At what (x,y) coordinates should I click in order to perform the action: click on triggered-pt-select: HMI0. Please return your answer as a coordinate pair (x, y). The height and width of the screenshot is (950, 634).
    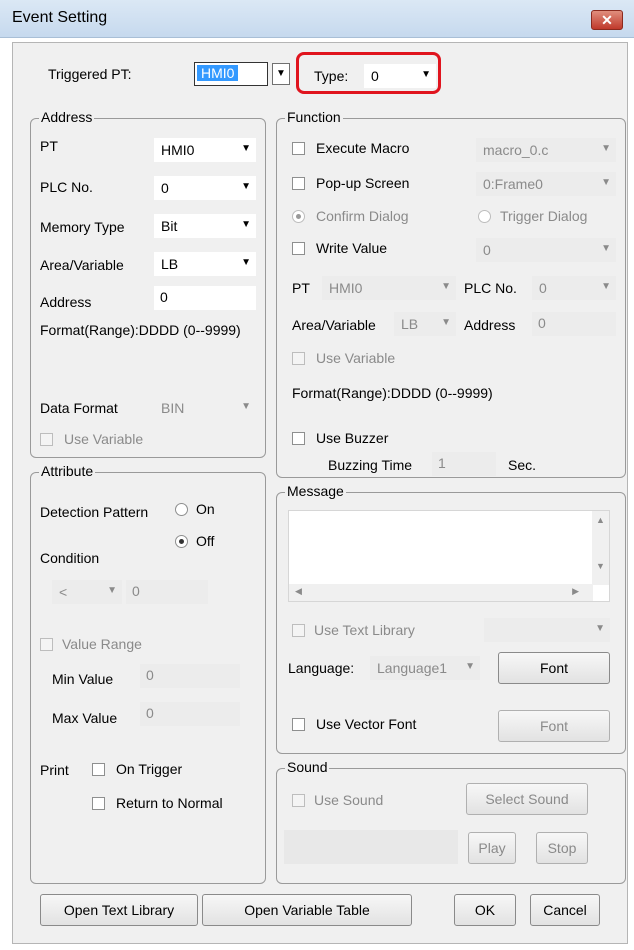
    Looking at the image, I should click on (231, 74).